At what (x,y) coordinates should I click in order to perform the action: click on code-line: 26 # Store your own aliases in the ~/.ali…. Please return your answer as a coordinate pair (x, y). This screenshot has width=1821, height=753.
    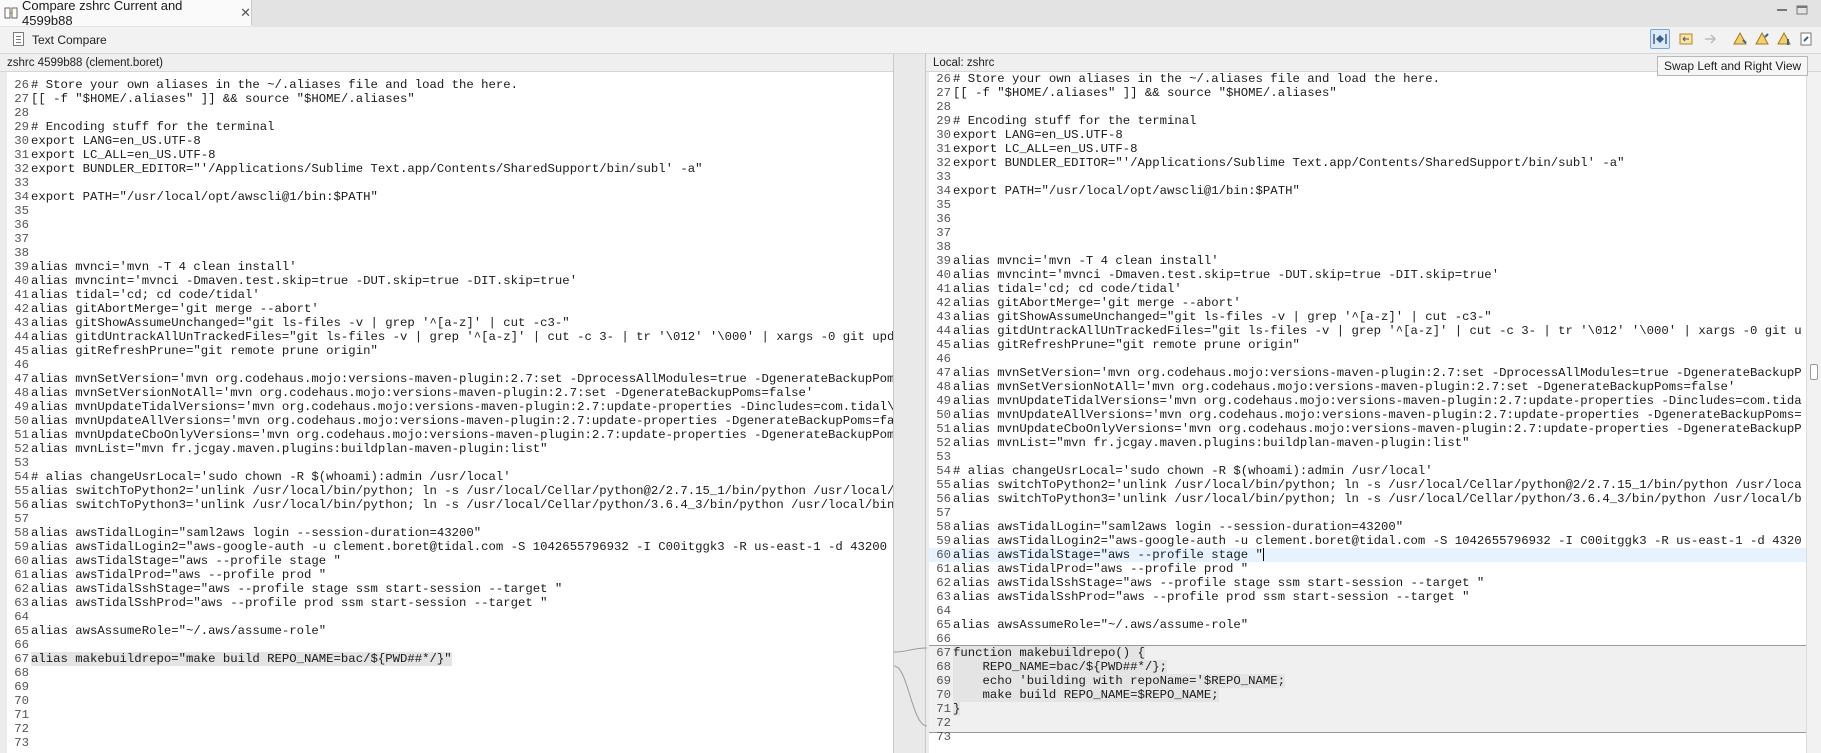
    Looking at the image, I should click on (450, 85).